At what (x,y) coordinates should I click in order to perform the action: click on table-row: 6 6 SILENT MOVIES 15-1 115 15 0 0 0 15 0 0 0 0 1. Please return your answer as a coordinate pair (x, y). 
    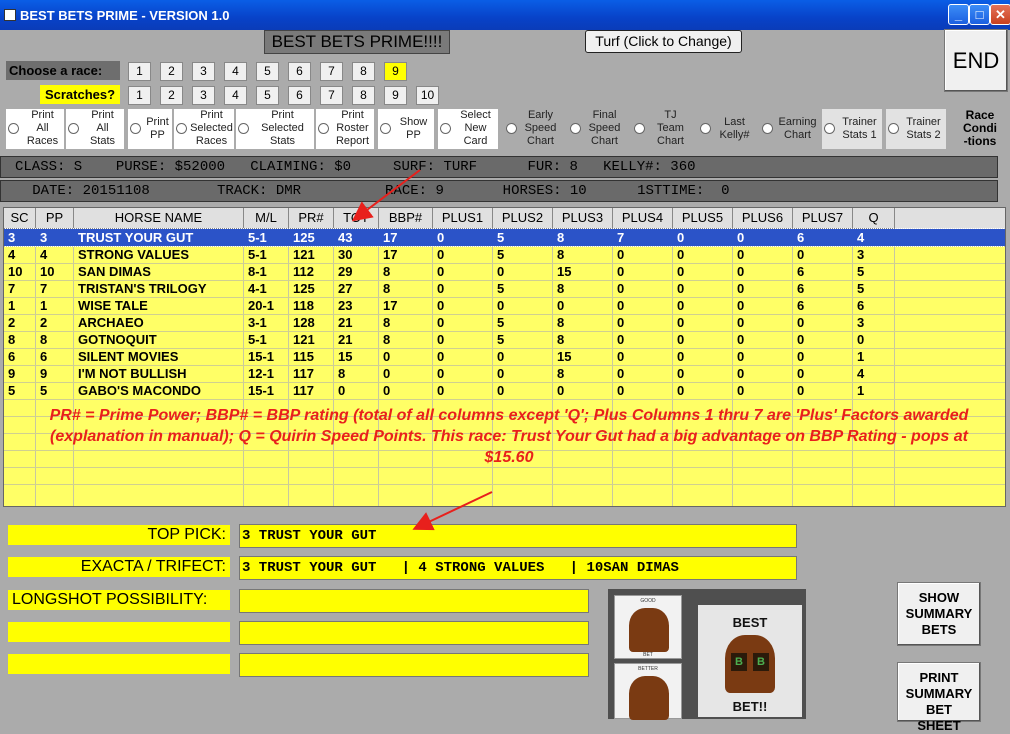
    Looking at the image, I should click on (504, 356).